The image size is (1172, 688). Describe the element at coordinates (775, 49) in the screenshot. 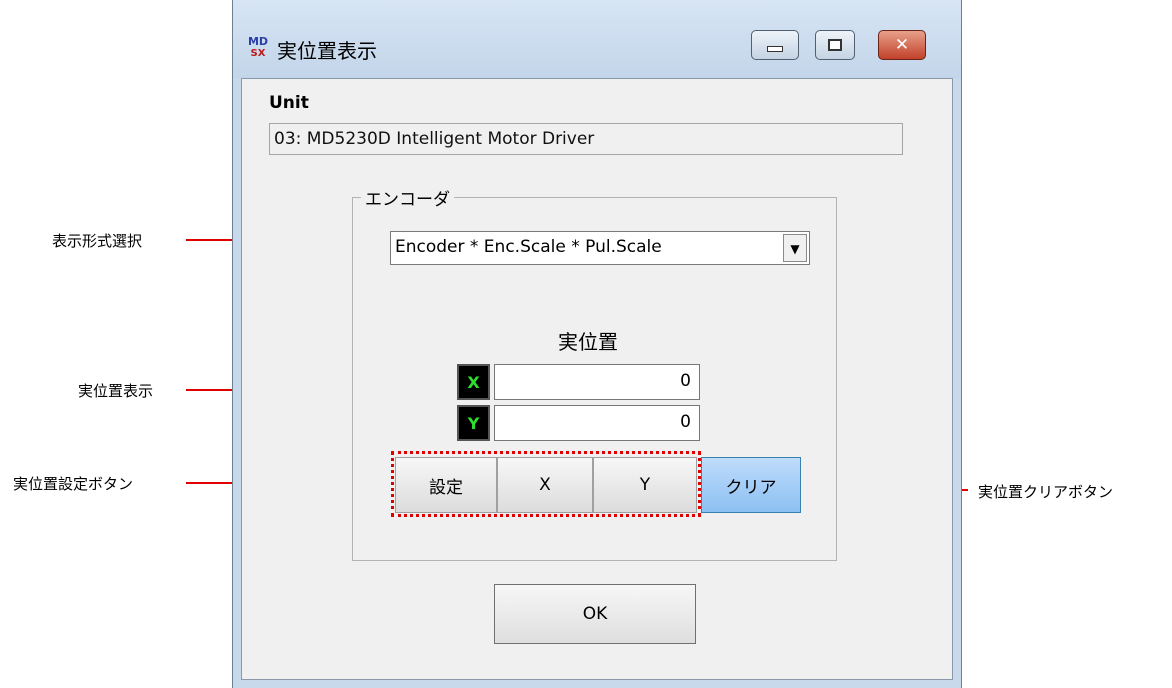

I see `minimize-icon` at that location.